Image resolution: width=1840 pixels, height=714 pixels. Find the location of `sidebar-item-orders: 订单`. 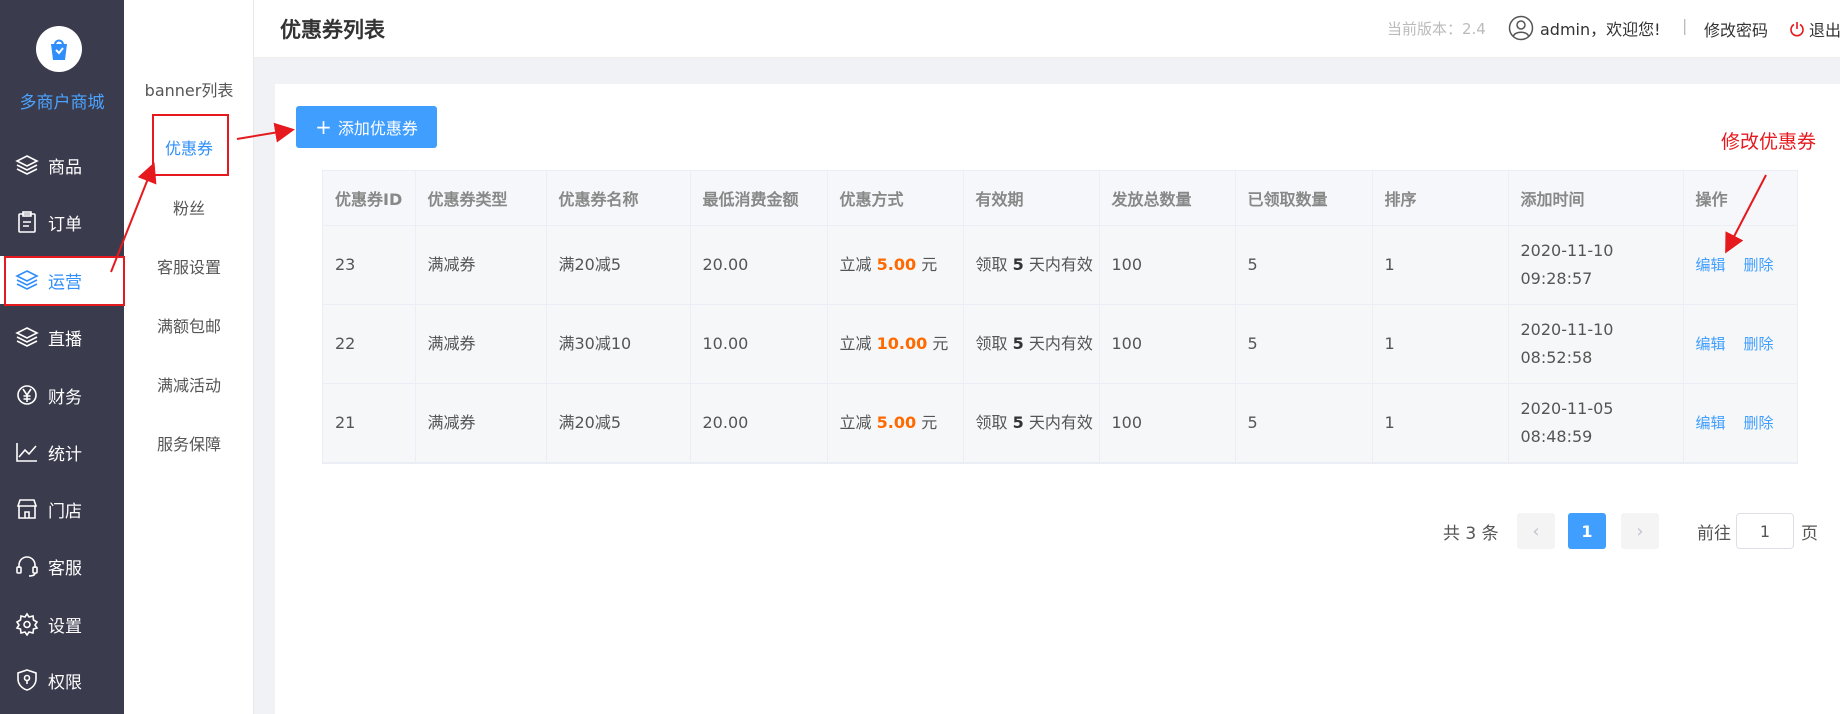

sidebar-item-orders: 订单 is located at coordinates (62, 222).